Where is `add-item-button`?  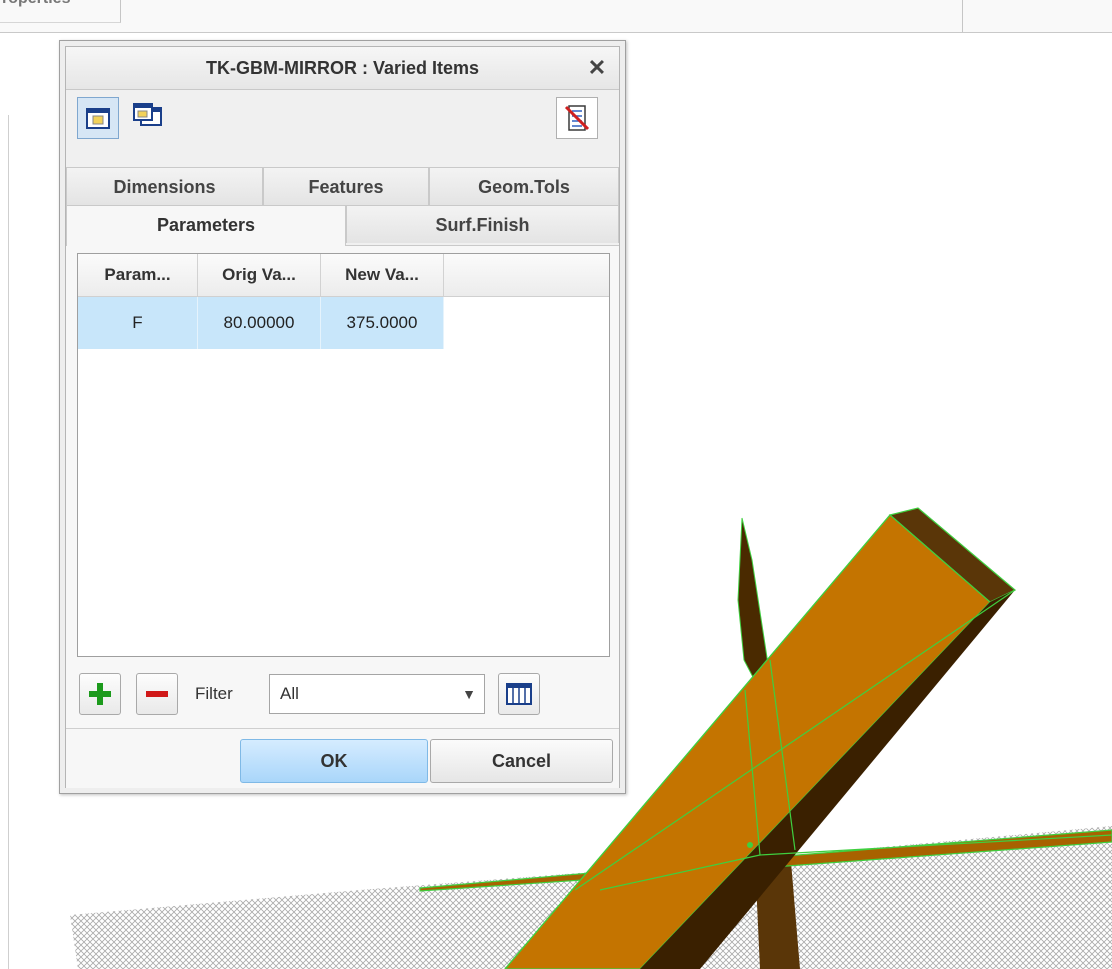
add-item-button is located at coordinates (100, 694).